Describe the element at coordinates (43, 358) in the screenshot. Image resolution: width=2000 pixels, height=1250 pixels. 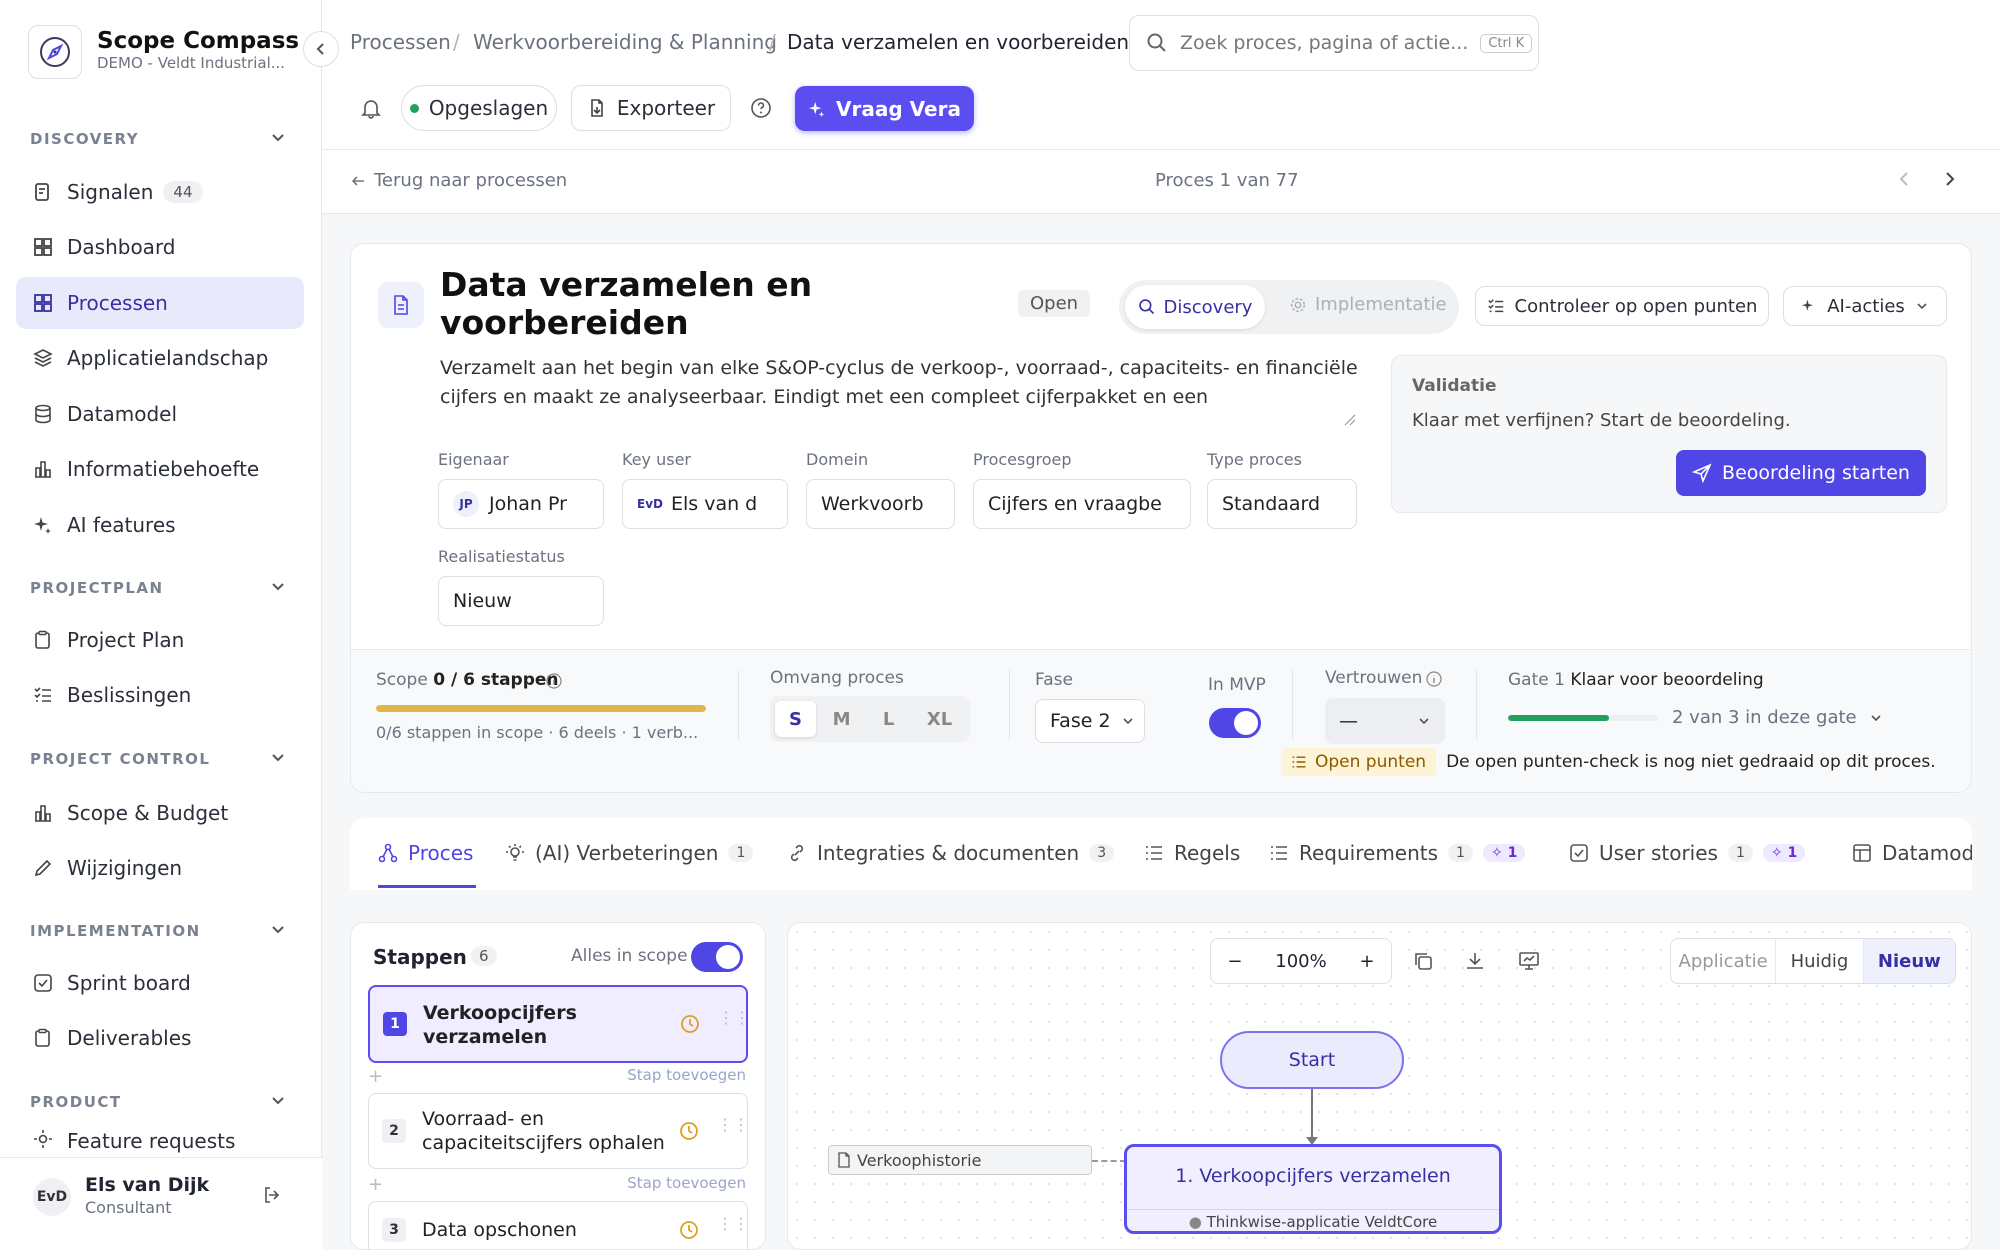
I see `layers-icon` at that location.